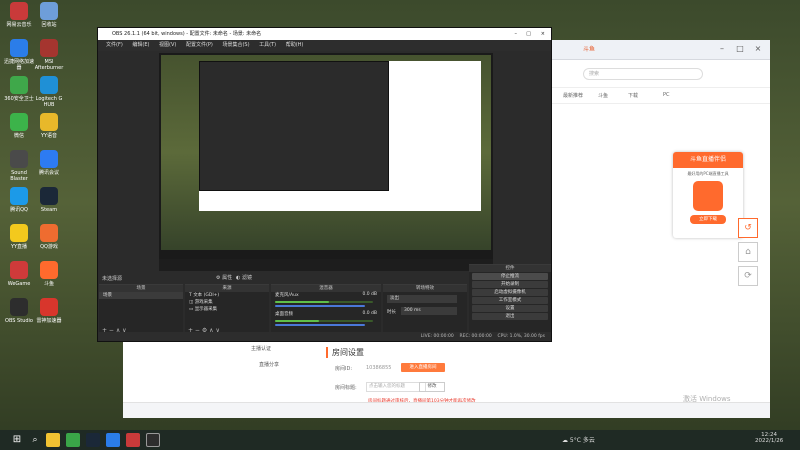 The image size is (800, 450). What do you see at coordinates (93, 440) in the screenshot?
I see `steam-icon` at bounding box center [93, 440].